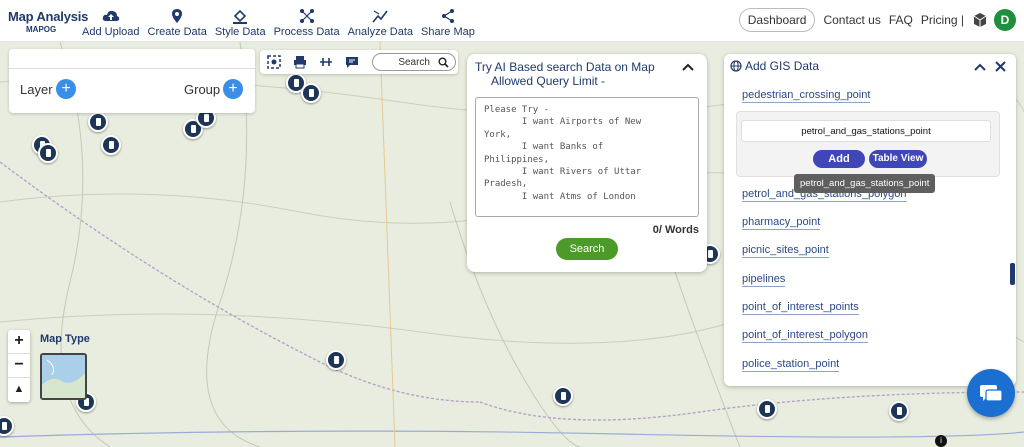 This screenshot has width=1024, height=447. What do you see at coordinates (443, 62) in the screenshot?
I see `search-icon` at bounding box center [443, 62].